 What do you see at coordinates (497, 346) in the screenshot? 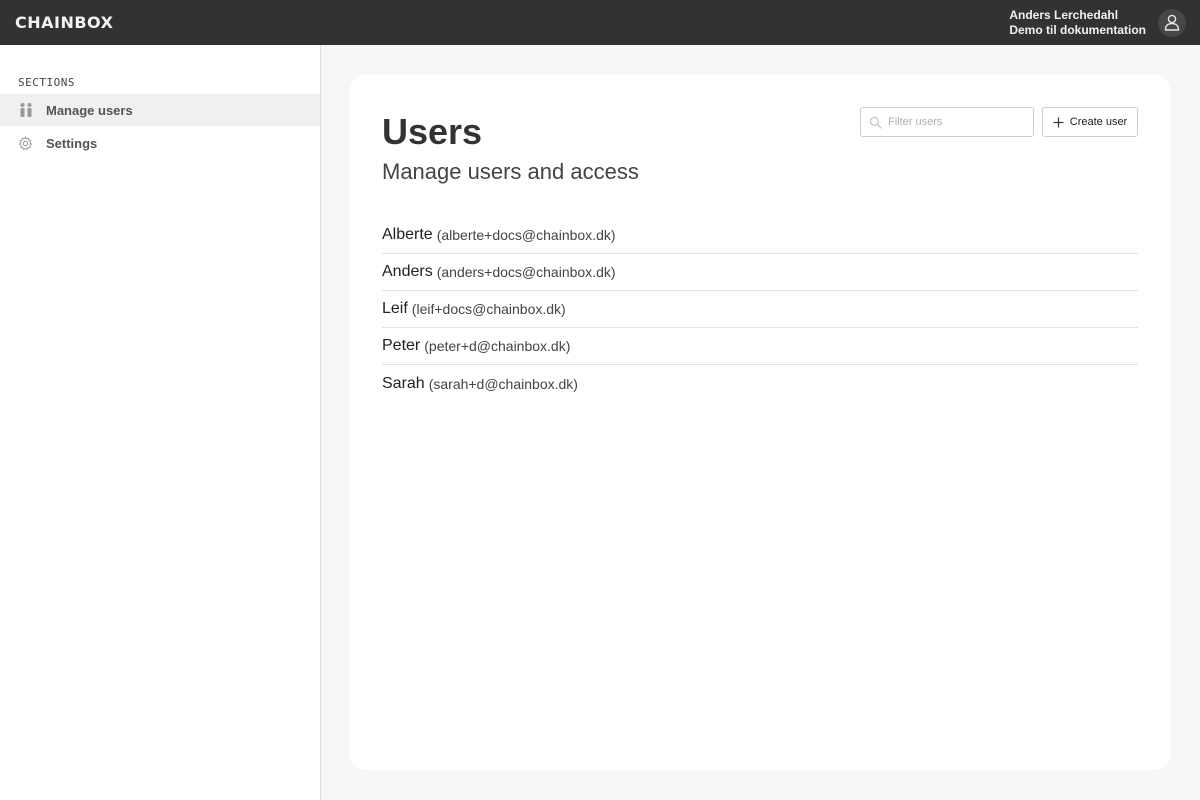
I see `user-email: (peter+d@chainbox.dk)` at bounding box center [497, 346].